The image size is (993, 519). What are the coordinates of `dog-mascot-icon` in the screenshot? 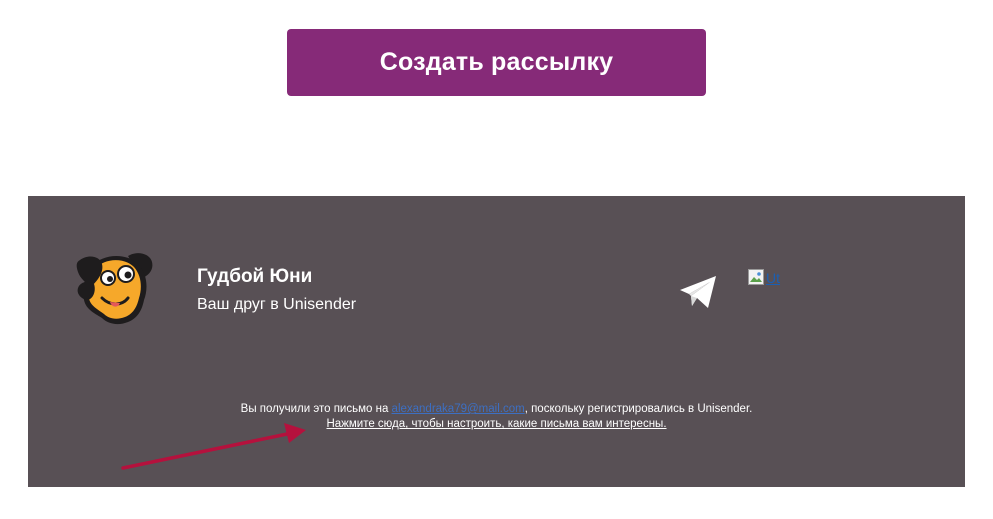 It's located at (114, 289).